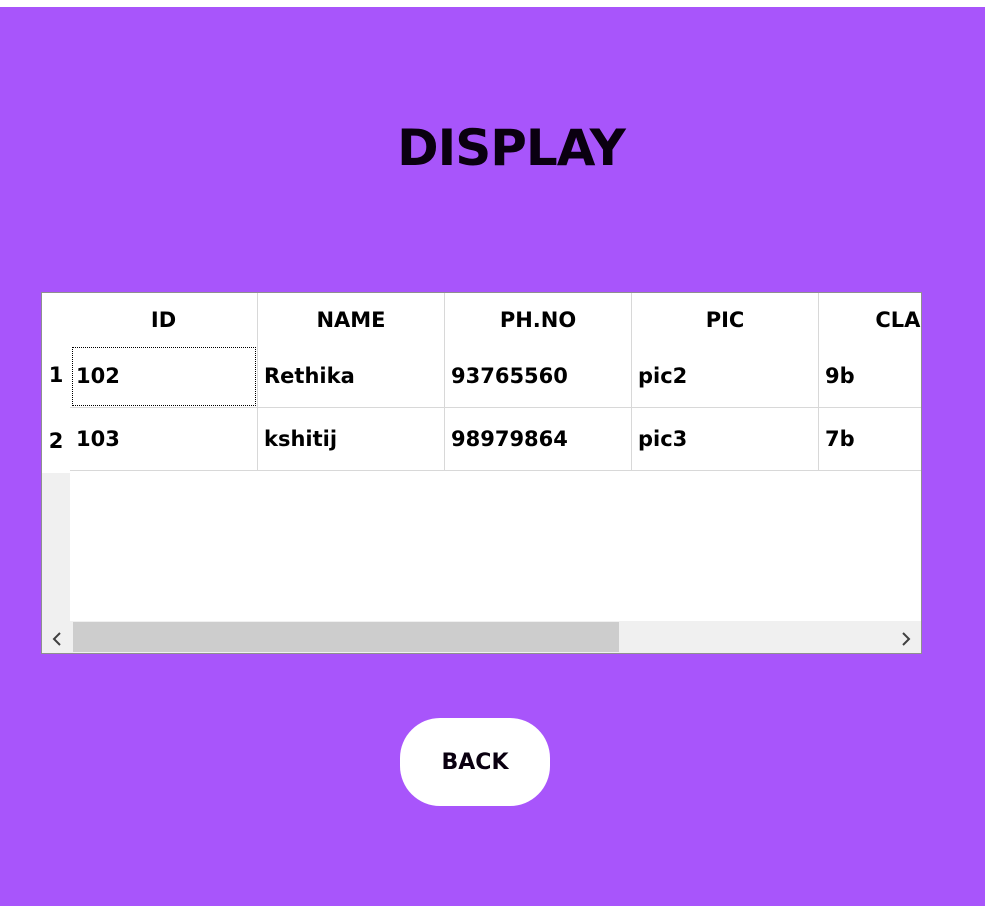 This screenshot has height=906, width=988. What do you see at coordinates (346, 637) in the screenshot?
I see `scrollbar-thumb` at bounding box center [346, 637].